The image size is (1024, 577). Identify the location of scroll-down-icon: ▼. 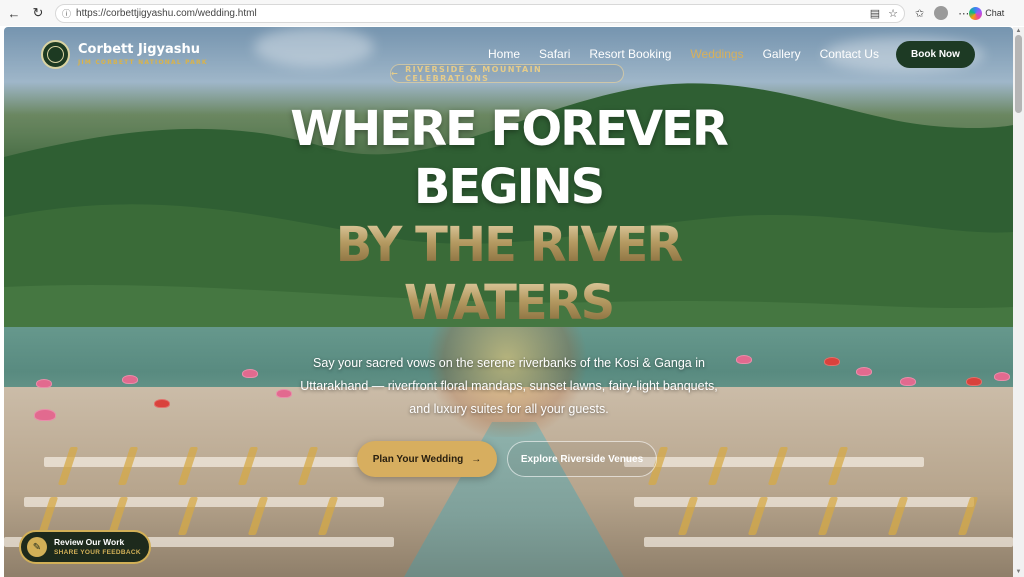
(1018, 572).